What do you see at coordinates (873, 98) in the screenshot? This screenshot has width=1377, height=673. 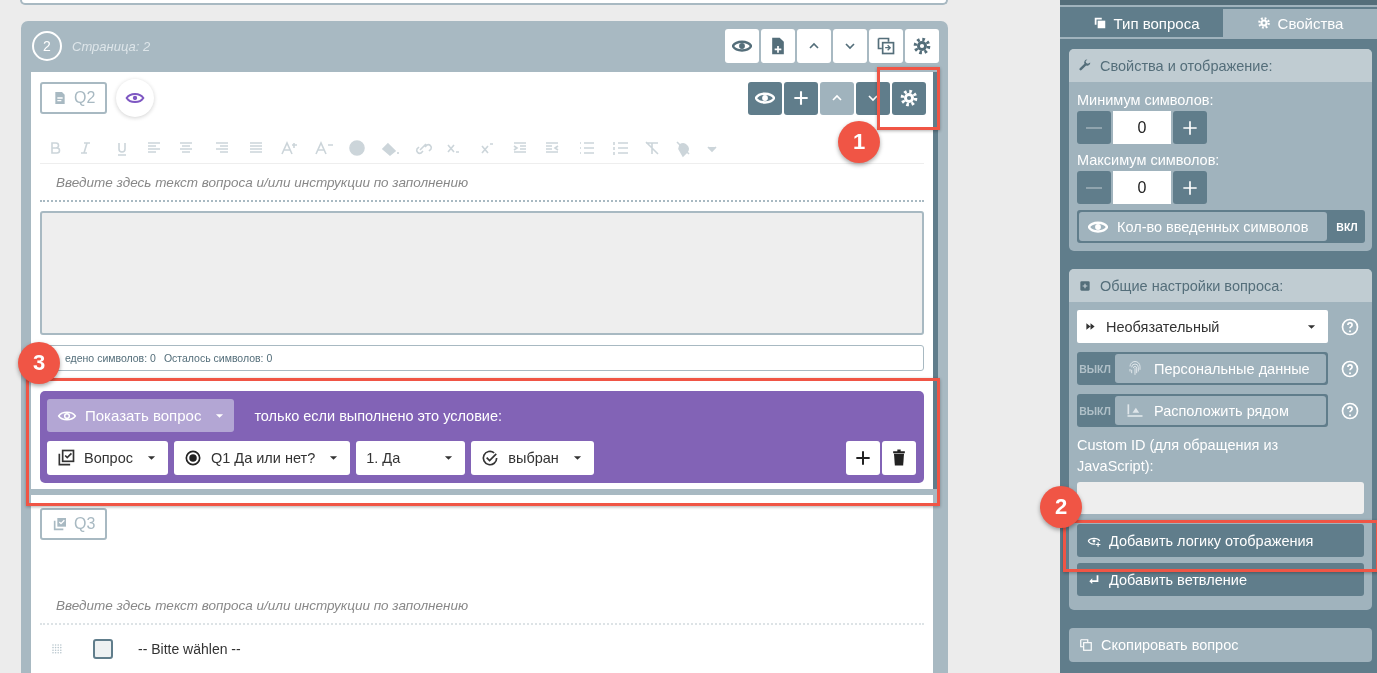 I see `move-down-button` at bounding box center [873, 98].